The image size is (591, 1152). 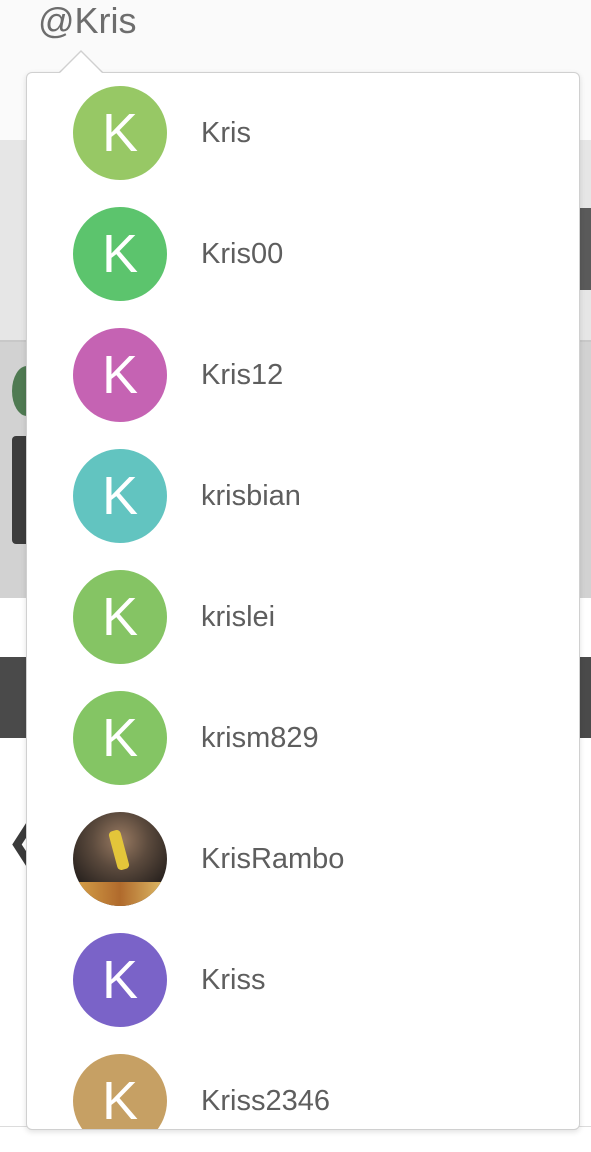 I want to click on user-name: Kriss, so click(x=233, y=980).